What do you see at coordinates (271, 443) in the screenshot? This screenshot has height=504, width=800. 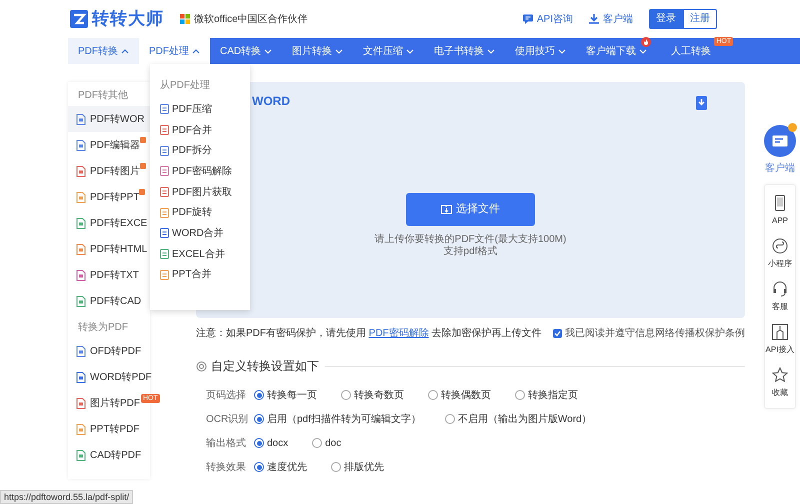 I see `radio-option: docx` at bounding box center [271, 443].